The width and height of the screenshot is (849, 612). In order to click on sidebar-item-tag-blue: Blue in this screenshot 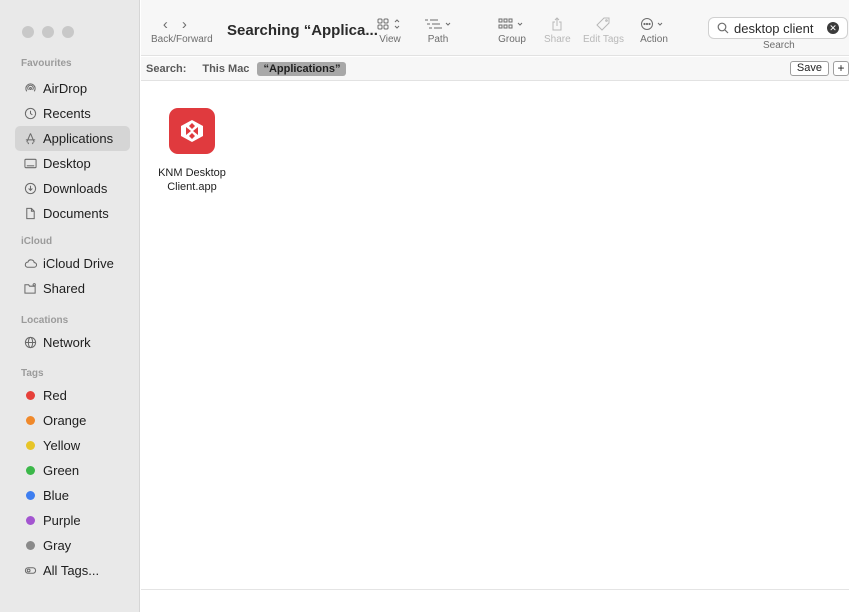, I will do `click(72, 495)`.